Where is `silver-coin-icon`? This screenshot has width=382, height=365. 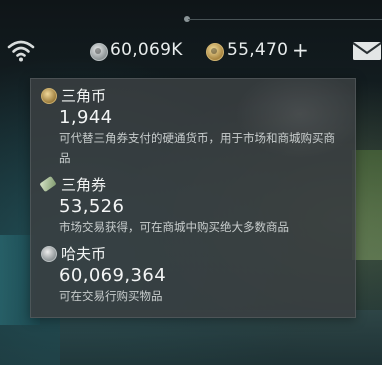
silver-coin-icon is located at coordinates (49, 254).